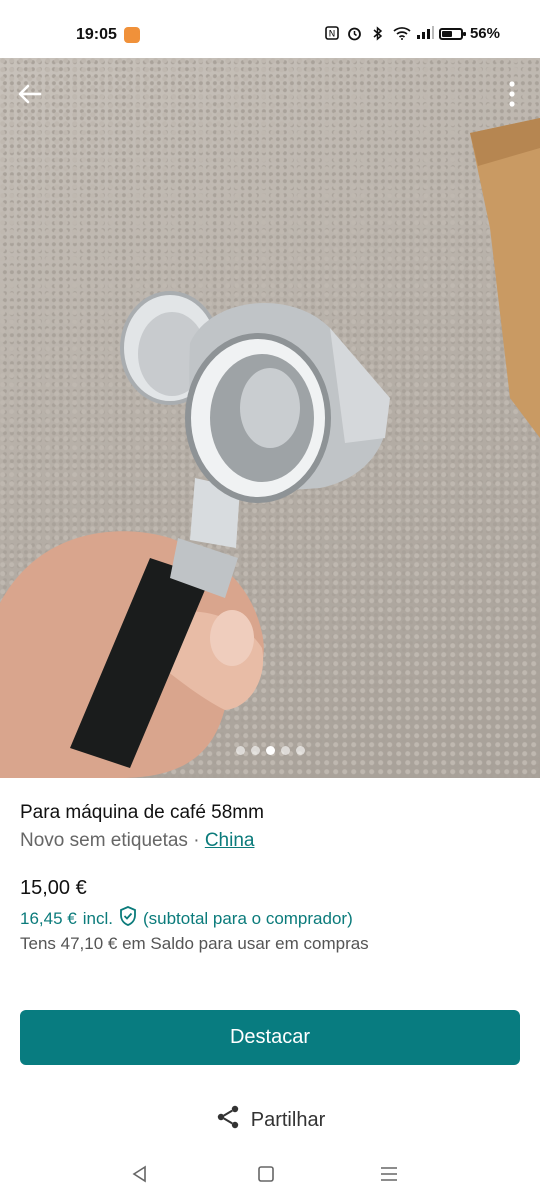 This screenshot has height=1200, width=540. I want to click on listing-subtitle: Novo sem etiquetas · China, so click(137, 841).